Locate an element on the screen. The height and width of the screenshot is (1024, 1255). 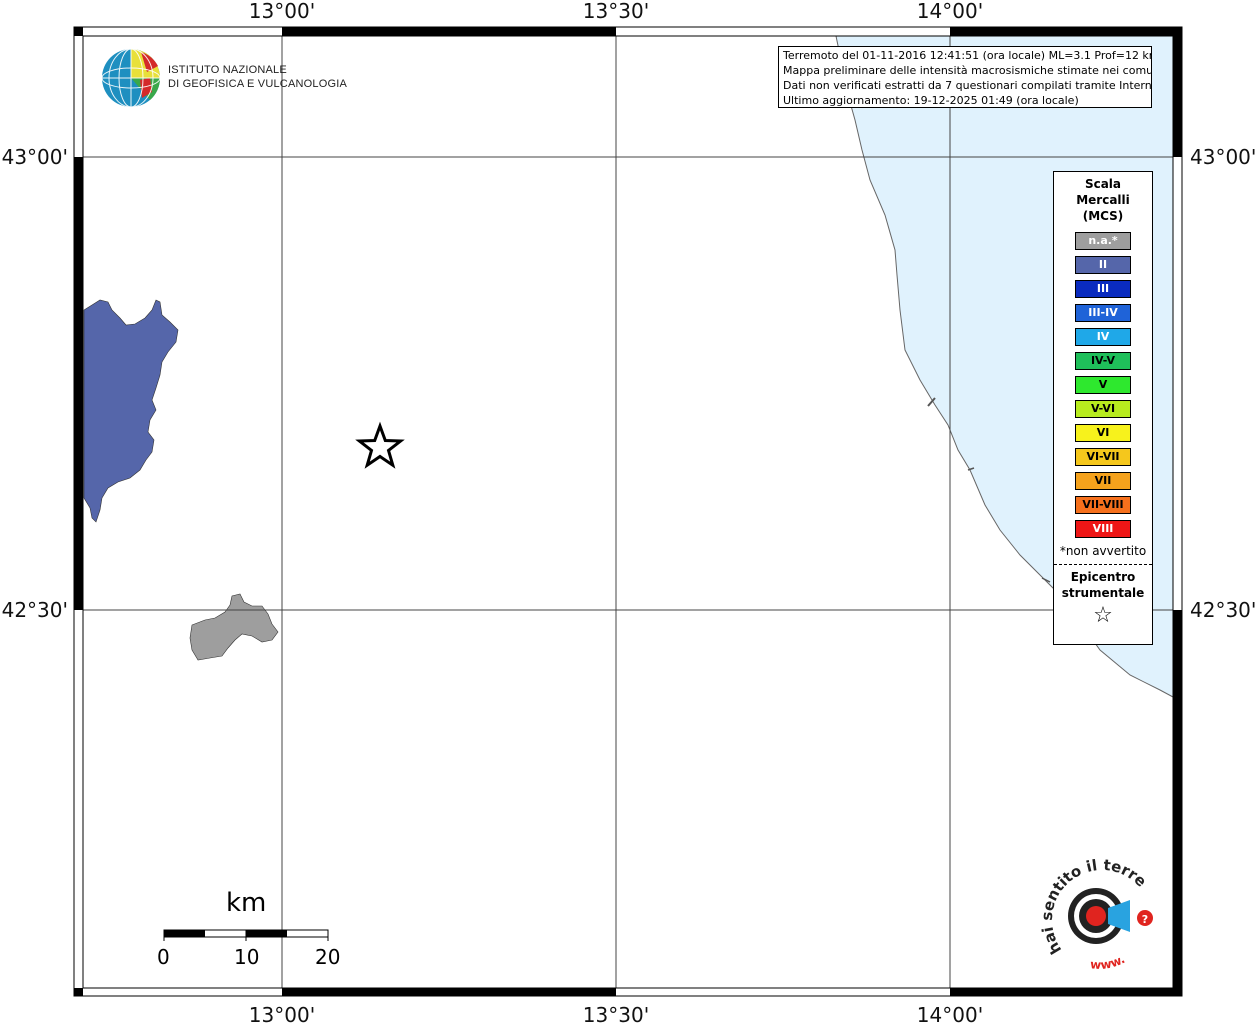
legend-item: IV-V is located at coordinates (1103, 361).